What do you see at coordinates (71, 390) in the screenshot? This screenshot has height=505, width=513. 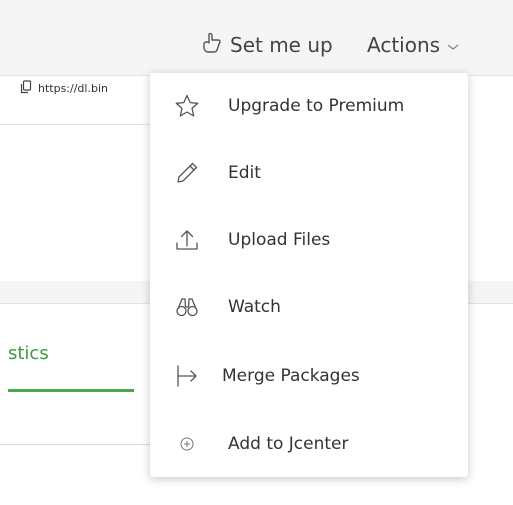 I see `active-tab-indicator` at bounding box center [71, 390].